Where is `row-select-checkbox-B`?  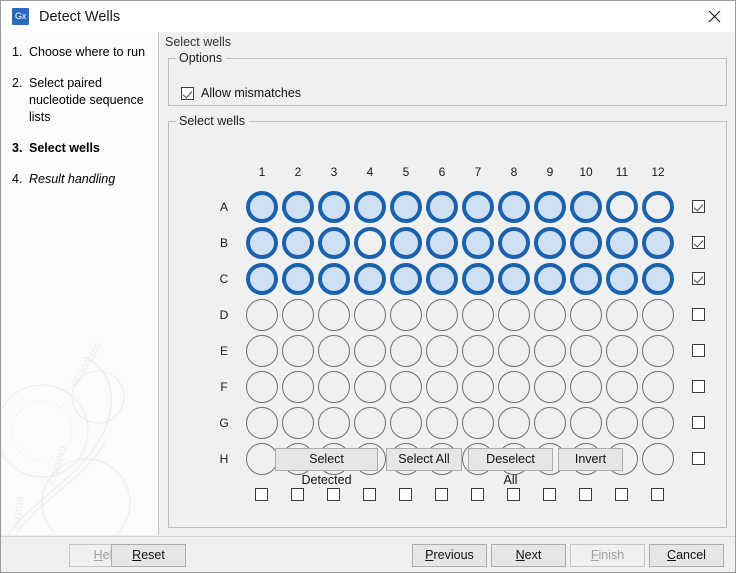 row-select-checkbox-B is located at coordinates (698, 242).